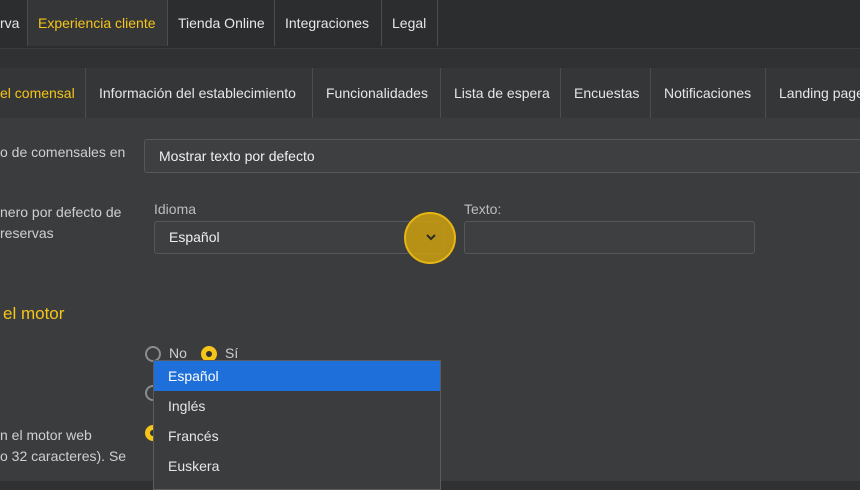 This screenshot has width=860, height=490. Describe the element at coordinates (299, 237) in the screenshot. I see `language-select: Español` at that location.